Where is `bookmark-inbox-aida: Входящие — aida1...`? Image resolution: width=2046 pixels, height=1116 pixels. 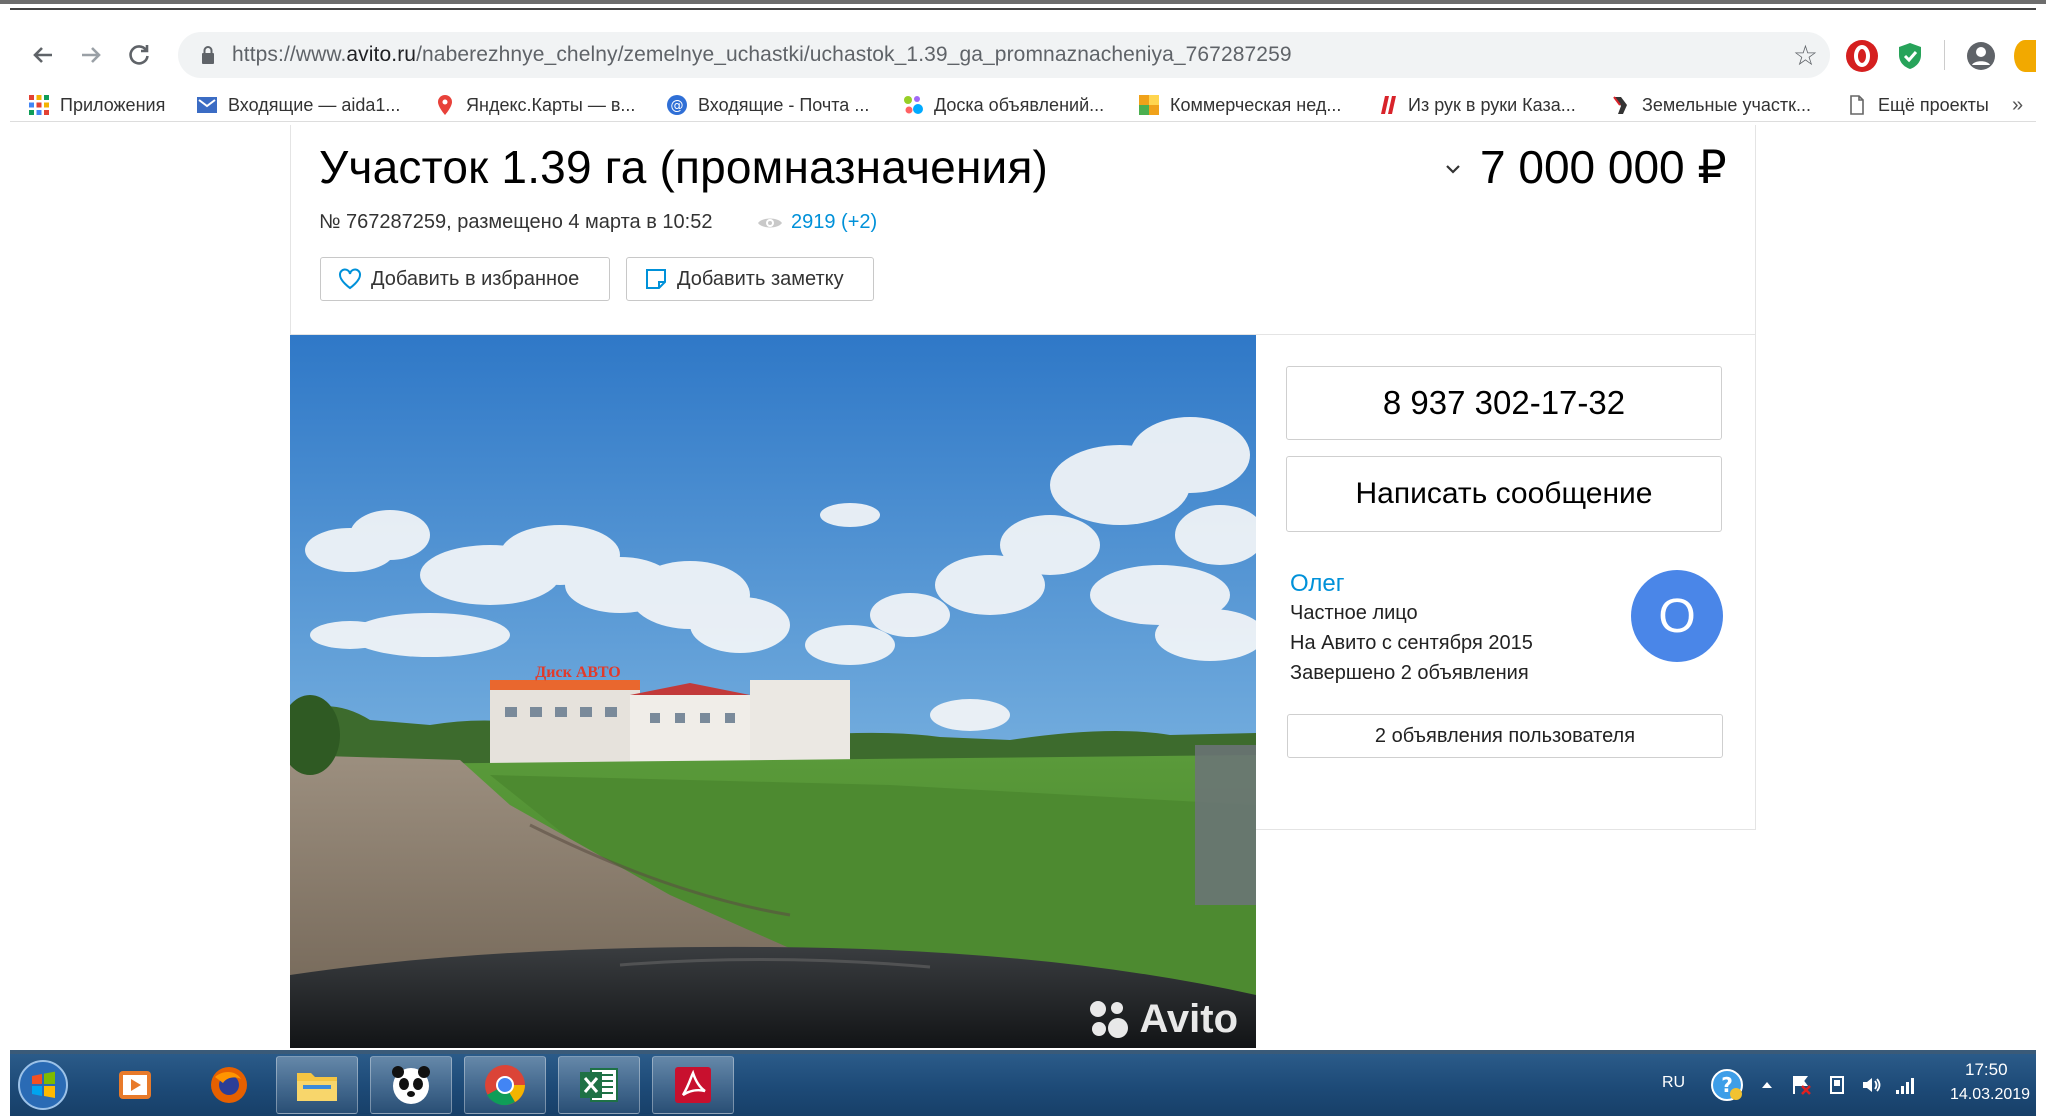 bookmark-inbox-aida: Входящие — aida1... is located at coordinates (298, 105).